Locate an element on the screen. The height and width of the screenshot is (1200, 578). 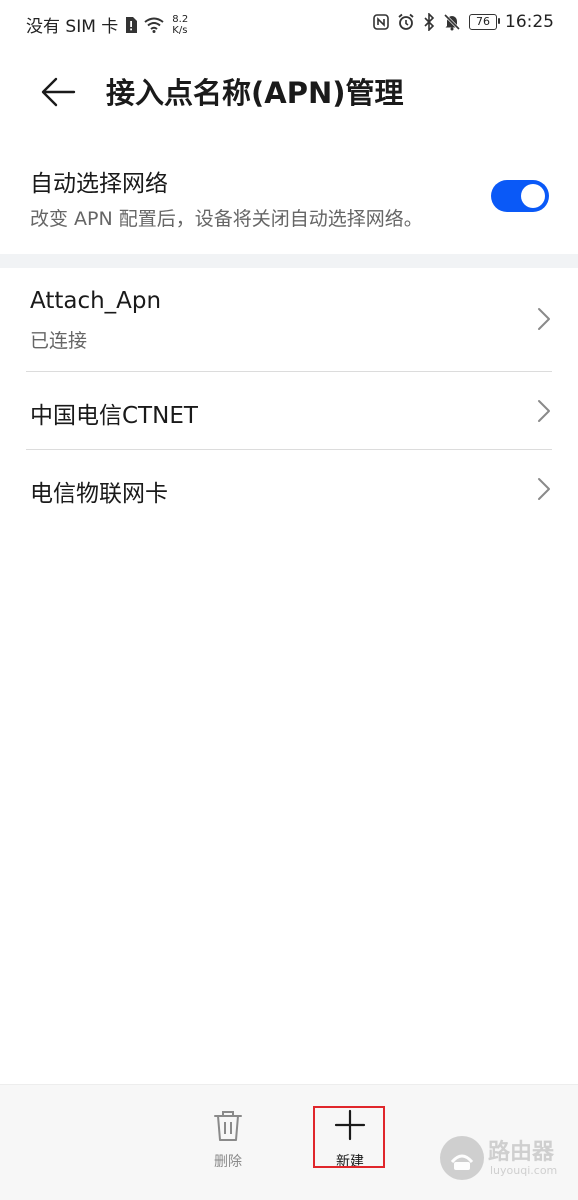
apn-item-ctnet: 中国电信CTNET is located at coordinates (289, 411).